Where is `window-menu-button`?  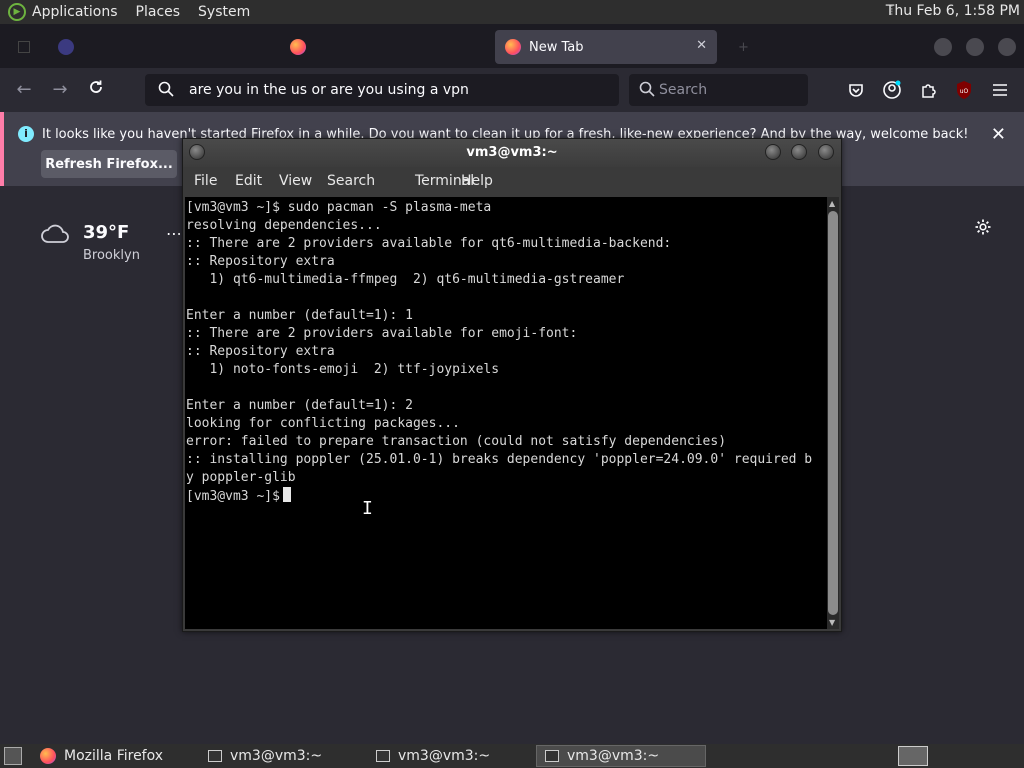
window-menu-button is located at coordinates (197, 152).